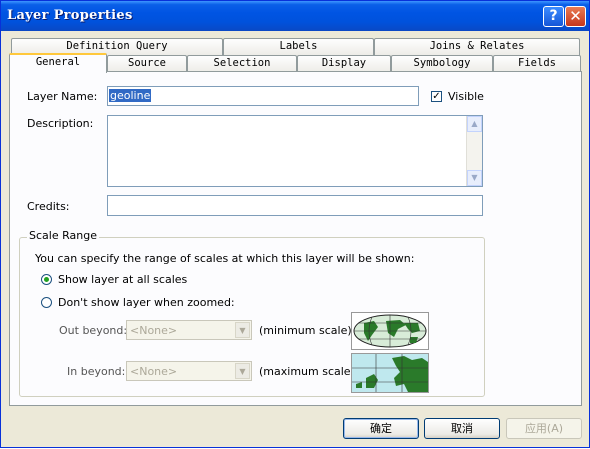 The image size is (590, 449). I want to click on layer-name-value: geoline, so click(130, 95).